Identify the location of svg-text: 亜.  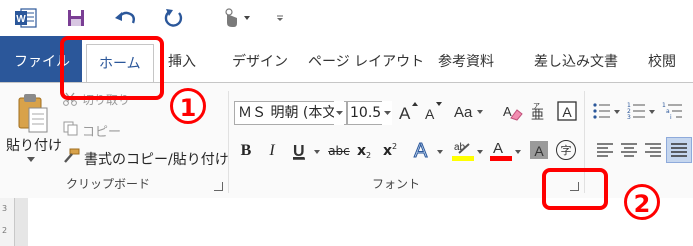
(537, 115).